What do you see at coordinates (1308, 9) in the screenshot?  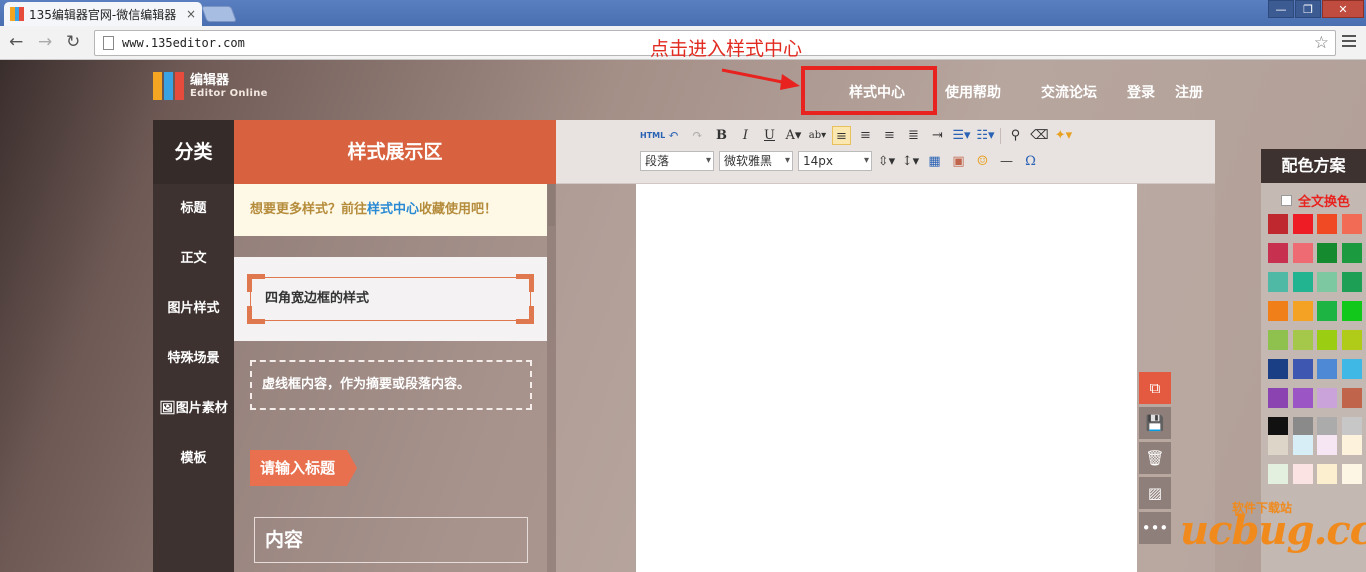 I see `window-maximize-button: ❐` at bounding box center [1308, 9].